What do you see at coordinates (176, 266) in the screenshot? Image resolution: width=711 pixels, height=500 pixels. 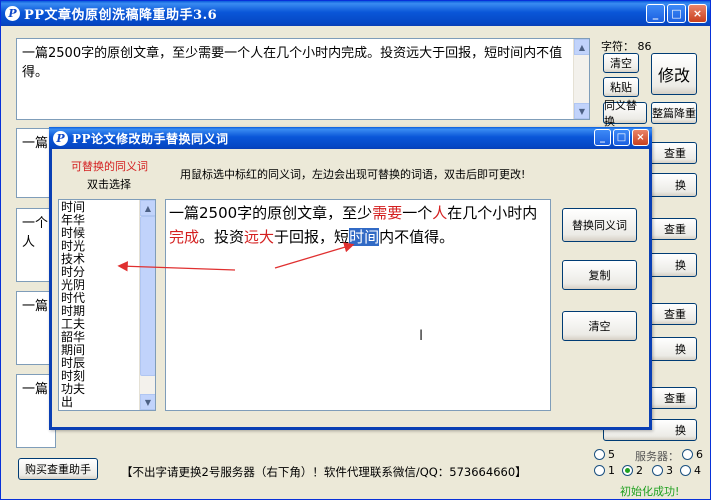 I see `arrow-to-list` at bounding box center [176, 266].